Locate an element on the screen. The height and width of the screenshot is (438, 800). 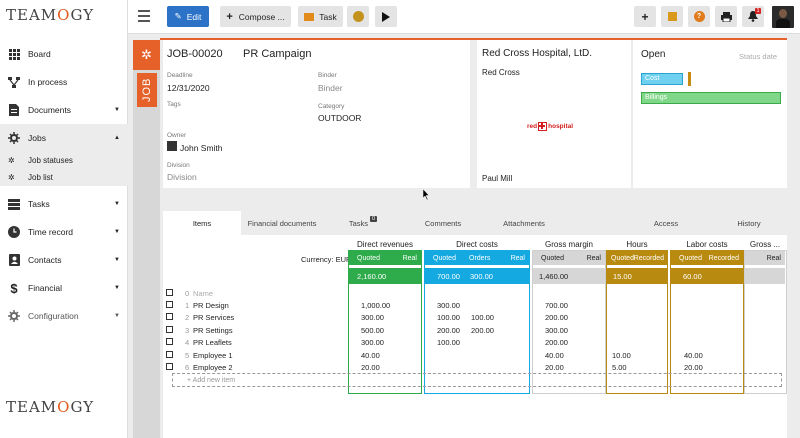
table-row: 6 Employee 2 20.00 20.00 5.00 20.00 is located at coordinates (475, 367).